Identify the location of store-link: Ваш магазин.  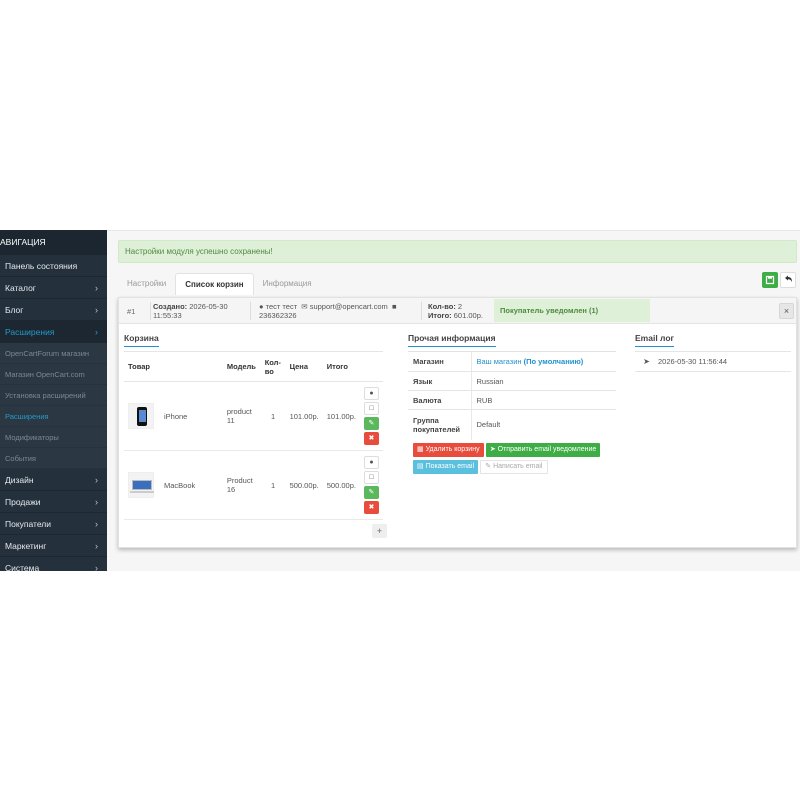
(499, 361).